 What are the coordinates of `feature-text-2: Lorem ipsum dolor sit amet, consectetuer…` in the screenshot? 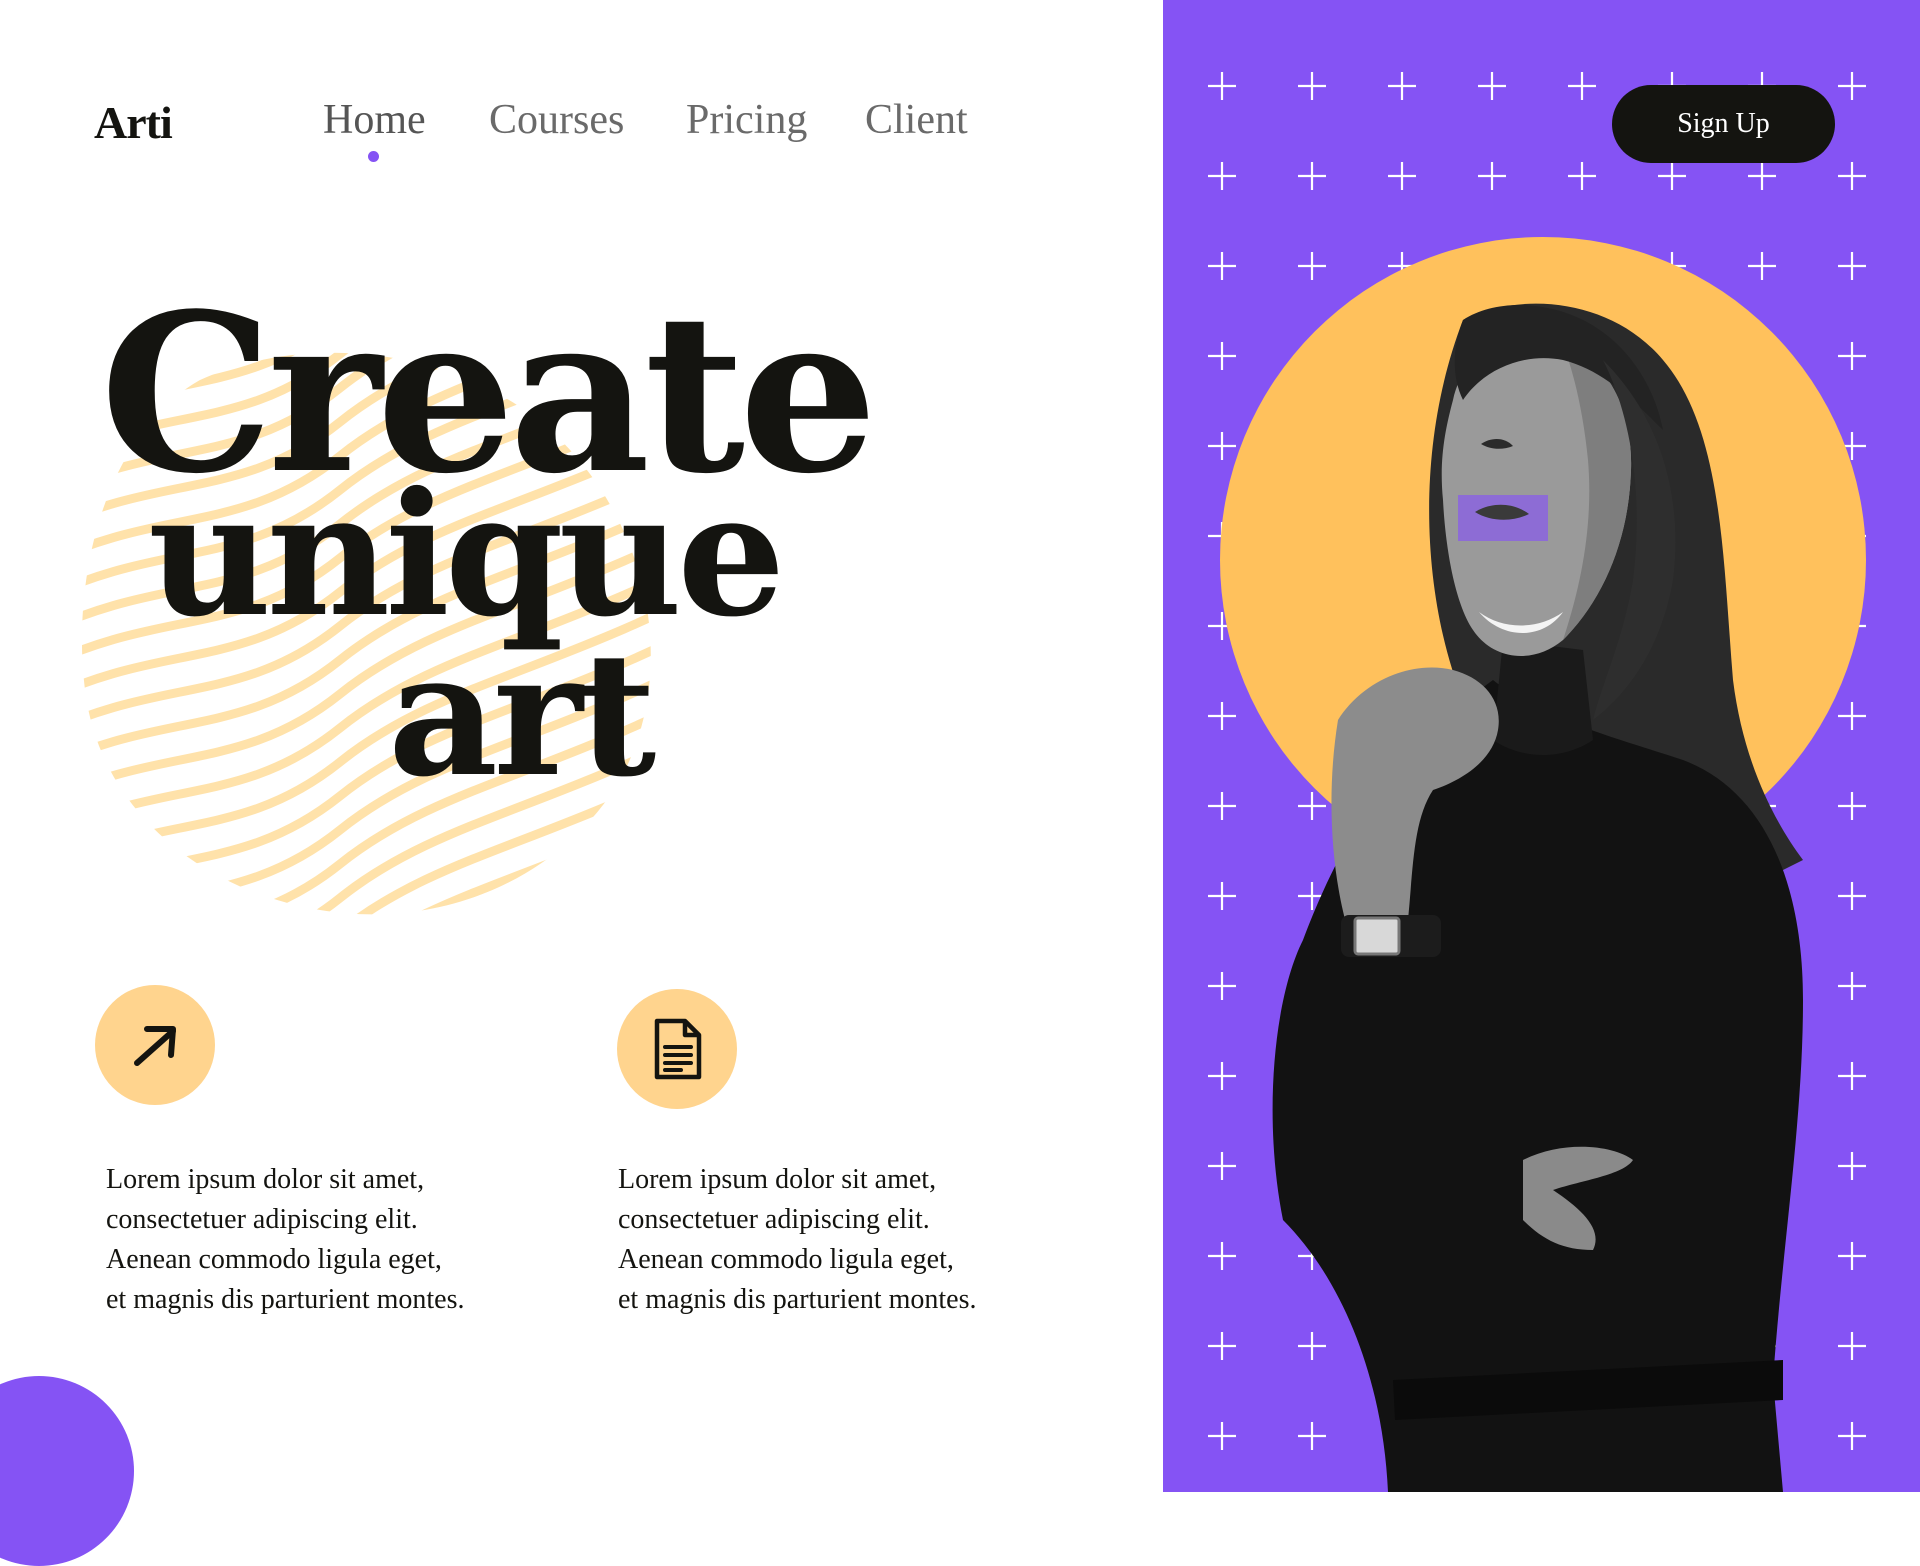 It's located at (797, 1239).